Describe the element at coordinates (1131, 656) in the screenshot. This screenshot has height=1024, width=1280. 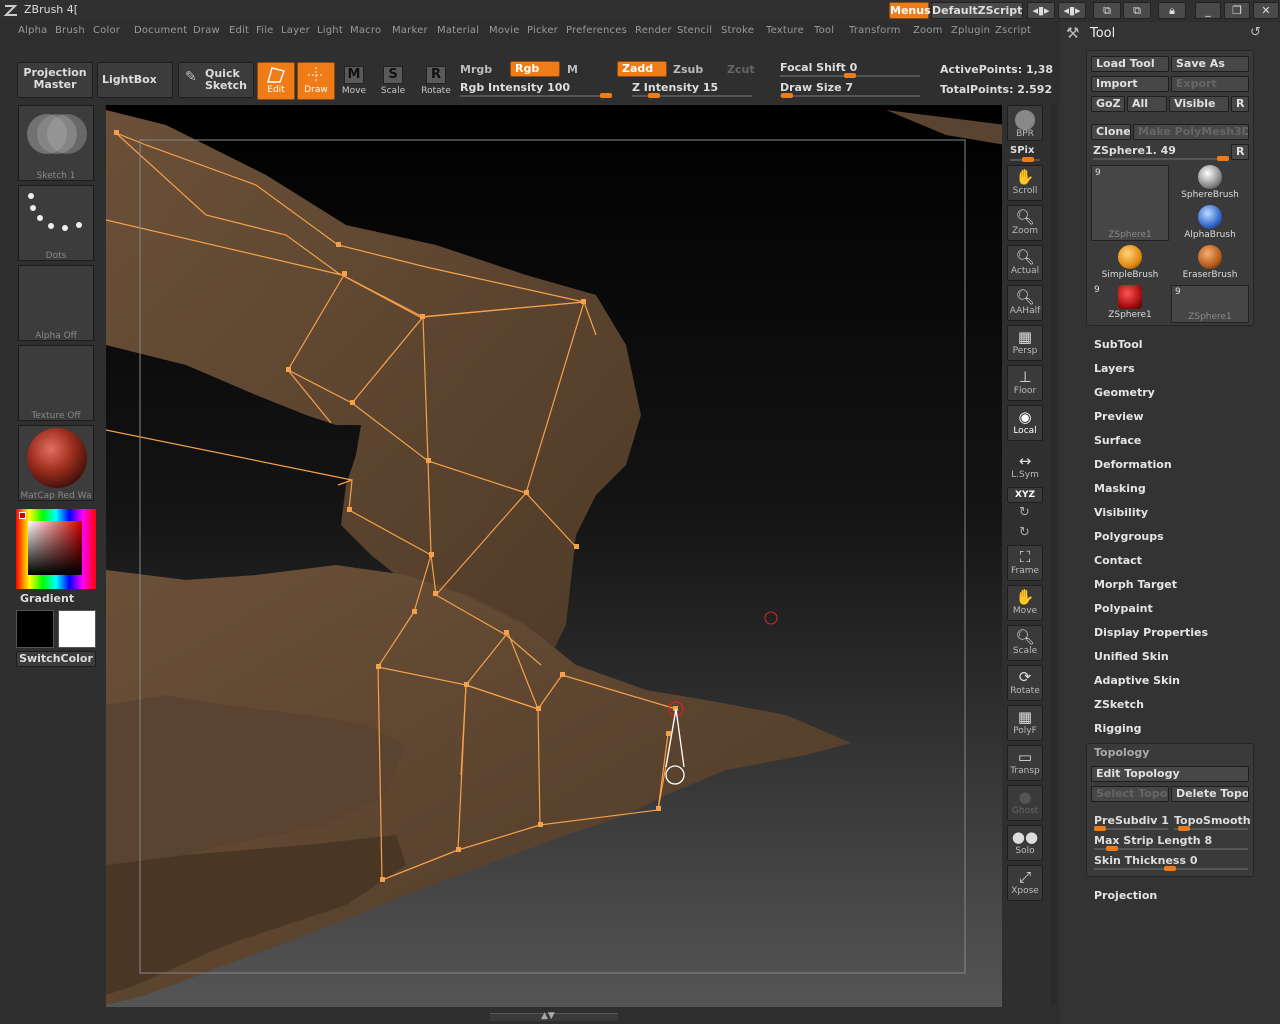
I see `section-unified-skin: Unified Skin` at that location.